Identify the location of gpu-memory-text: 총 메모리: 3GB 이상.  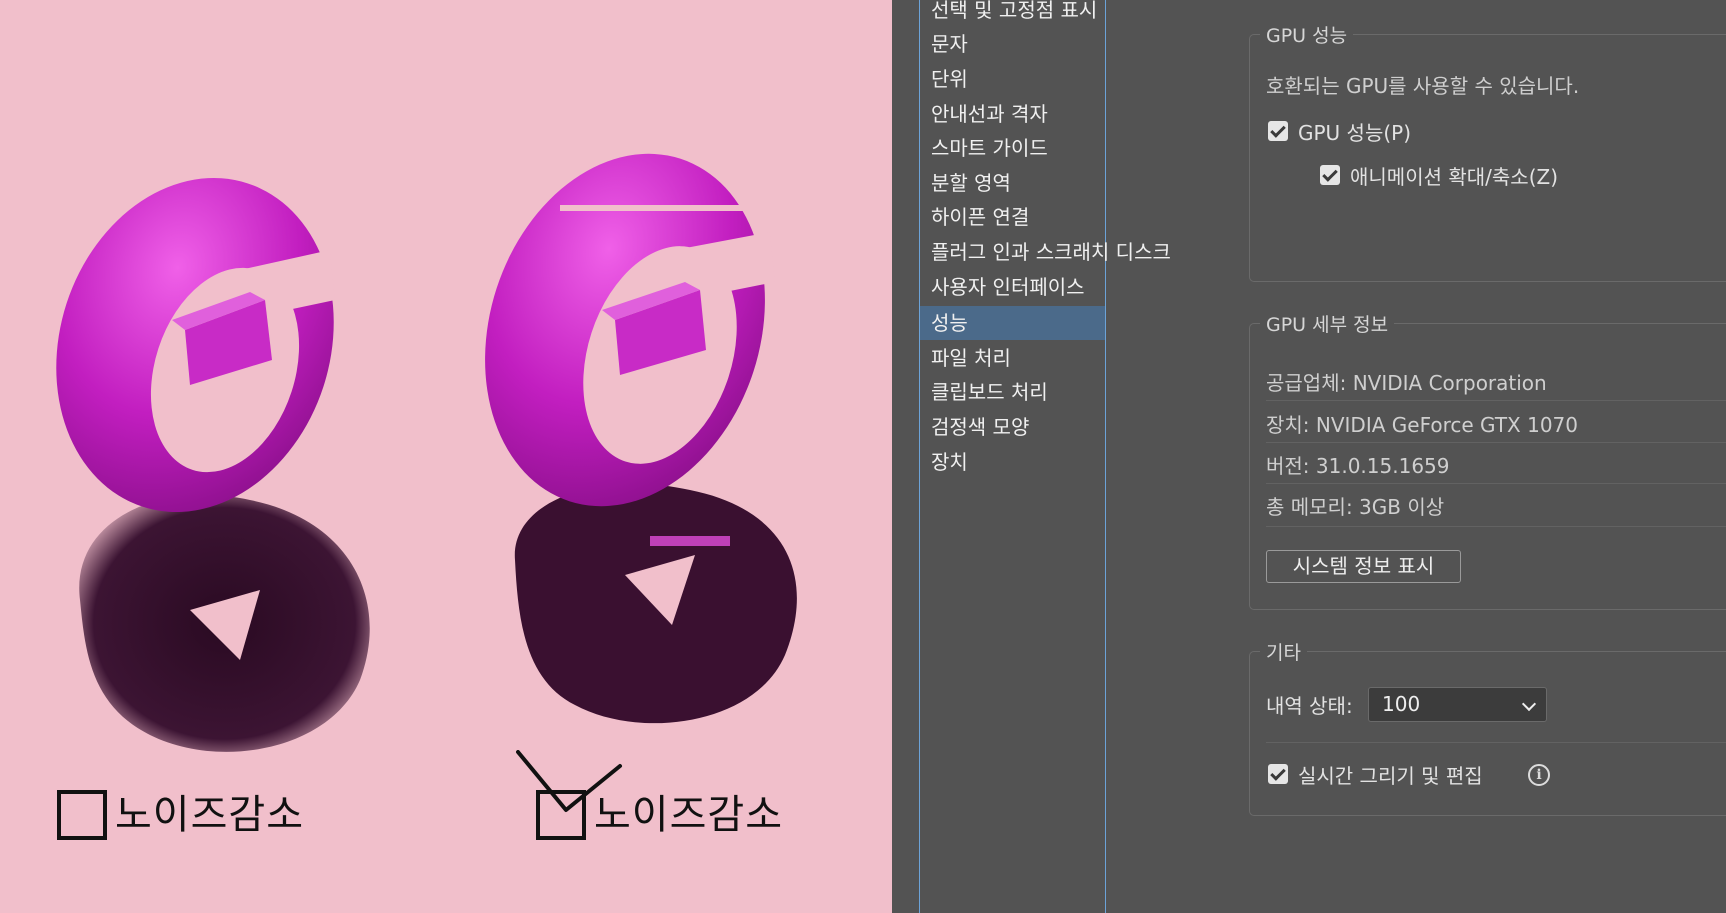
(1355, 507).